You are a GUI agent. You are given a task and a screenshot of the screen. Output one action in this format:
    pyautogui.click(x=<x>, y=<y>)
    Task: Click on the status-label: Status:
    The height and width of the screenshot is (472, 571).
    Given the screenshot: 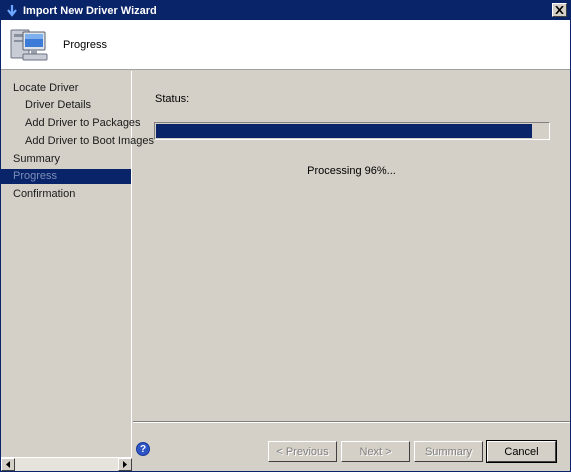 What is the action you would take?
    pyautogui.click(x=172, y=99)
    